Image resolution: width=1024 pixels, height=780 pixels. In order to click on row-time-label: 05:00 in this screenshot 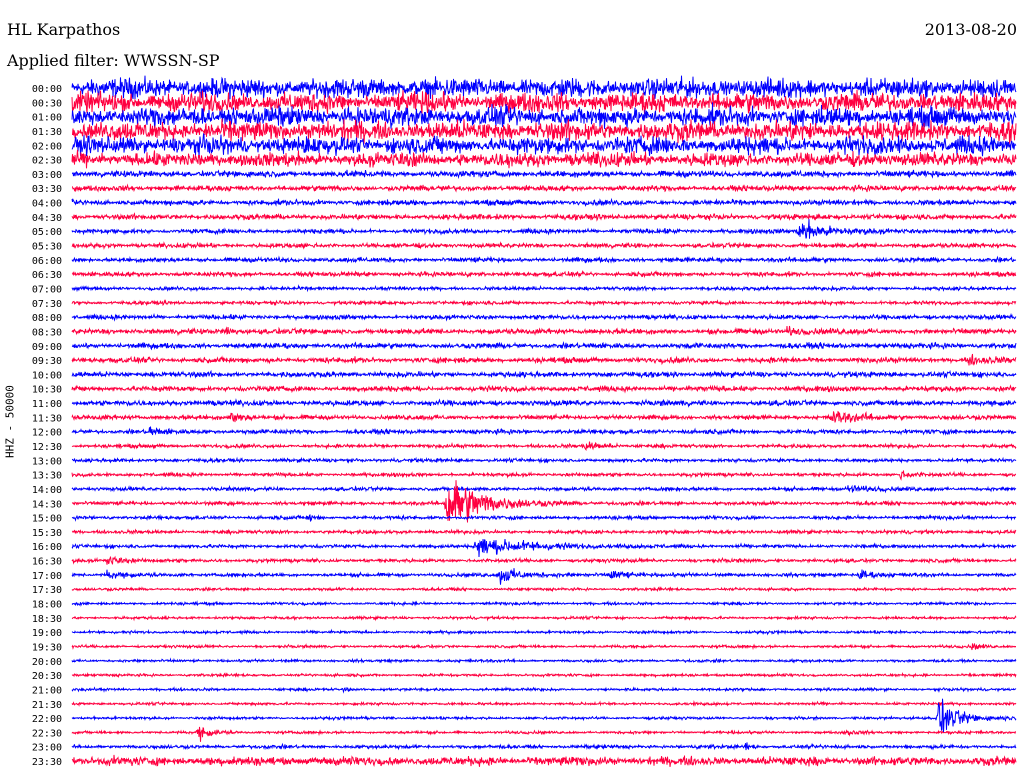, I will do `click(47, 232)`.